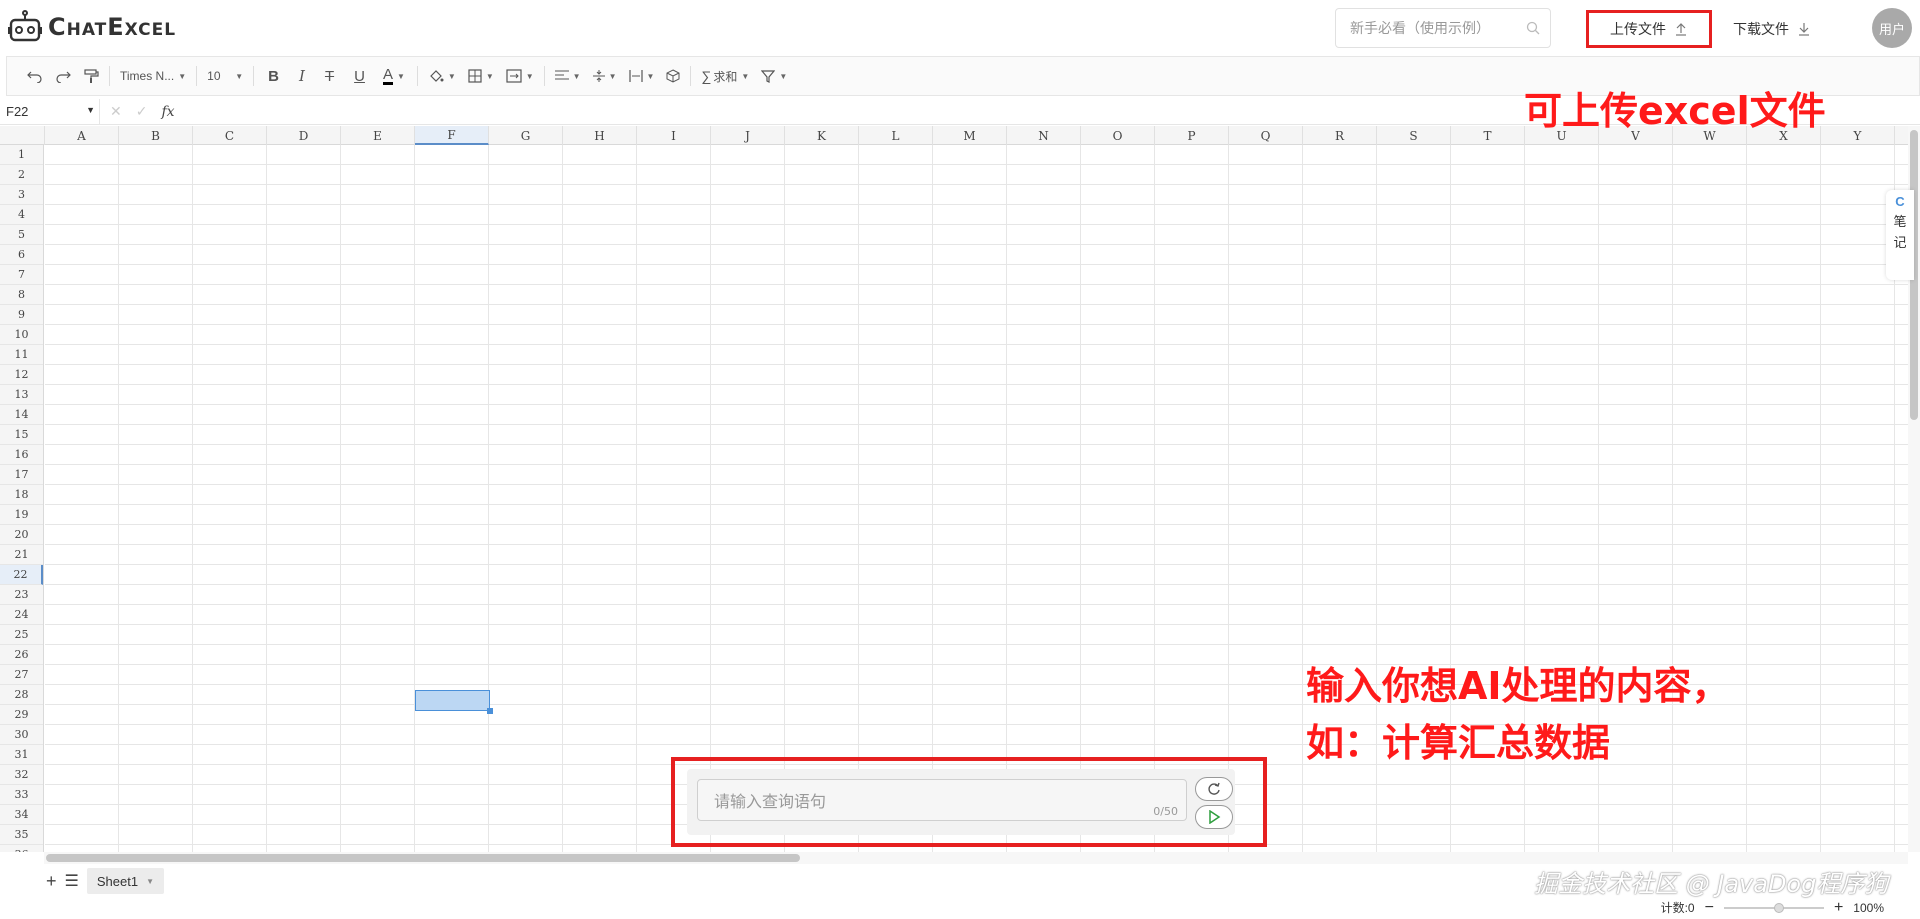  What do you see at coordinates (21, 848) in the screenshot?
I see `row-header: 36` at bounding box center [21, 848].